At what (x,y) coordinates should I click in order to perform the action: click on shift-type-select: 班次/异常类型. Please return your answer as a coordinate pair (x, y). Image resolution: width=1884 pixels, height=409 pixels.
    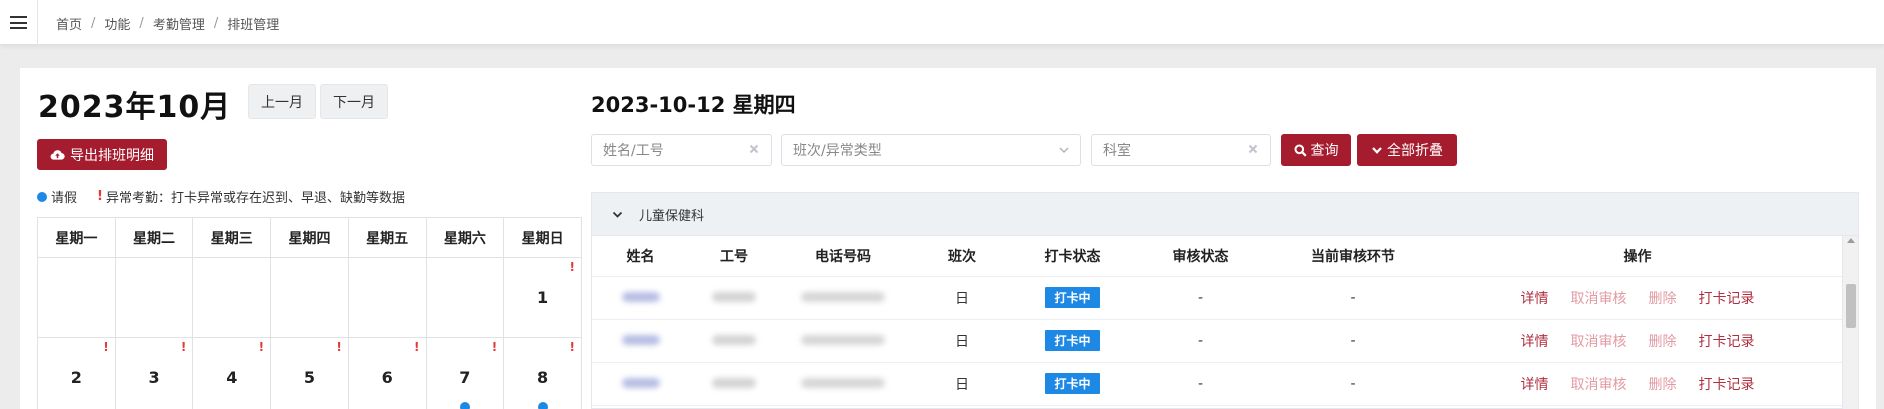
    Looking at the image, I should click on (931, 150).